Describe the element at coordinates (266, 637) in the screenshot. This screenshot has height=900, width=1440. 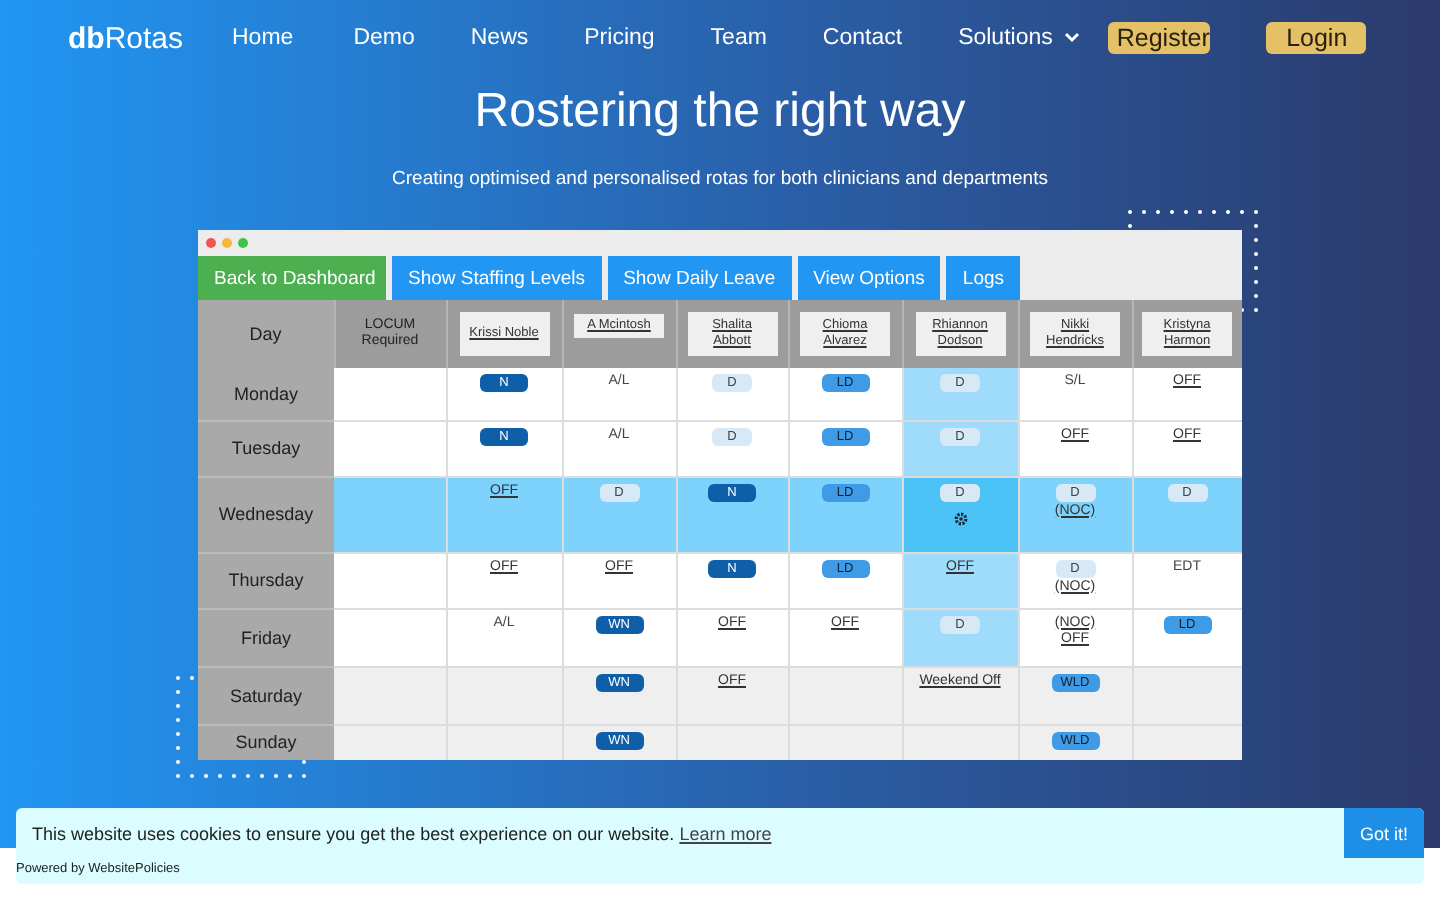
I see `day-label: Friday` at that location.